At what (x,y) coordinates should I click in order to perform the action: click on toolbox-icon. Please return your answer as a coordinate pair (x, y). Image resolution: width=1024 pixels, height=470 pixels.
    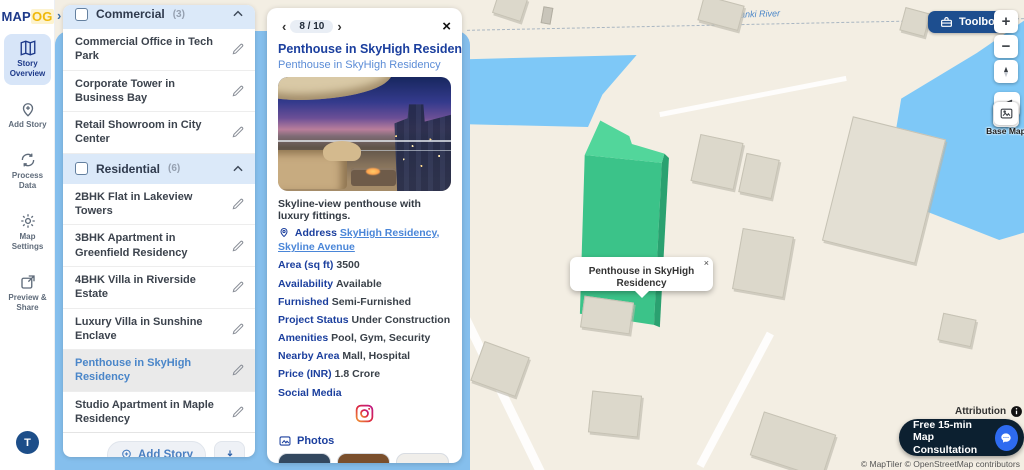
    Looking at the image, I should click on (946, 21).